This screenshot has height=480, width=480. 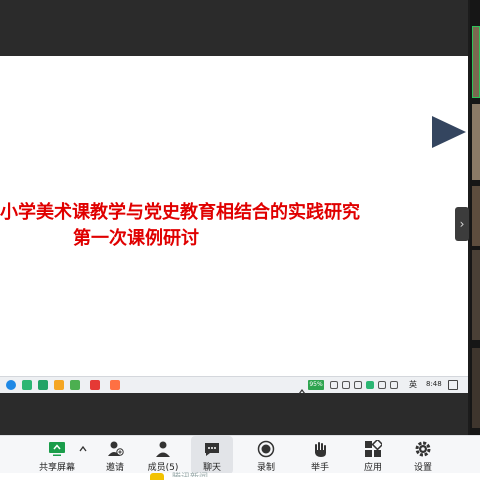 What do you see at coordinates (423, 449) in the screenshot?
I see `gear-icon` at bounding box center [423, 449].